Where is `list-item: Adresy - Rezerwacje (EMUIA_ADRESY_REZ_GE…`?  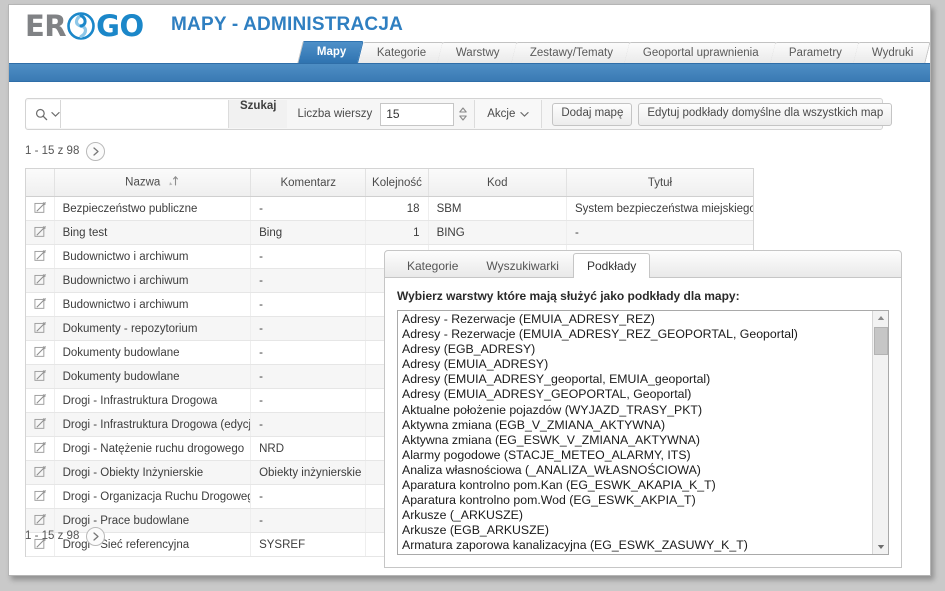
list-item: Adresy - Rezerwacje (EMUIA_ADRESY_REZ_GE… is located at coordinates (636, 334).